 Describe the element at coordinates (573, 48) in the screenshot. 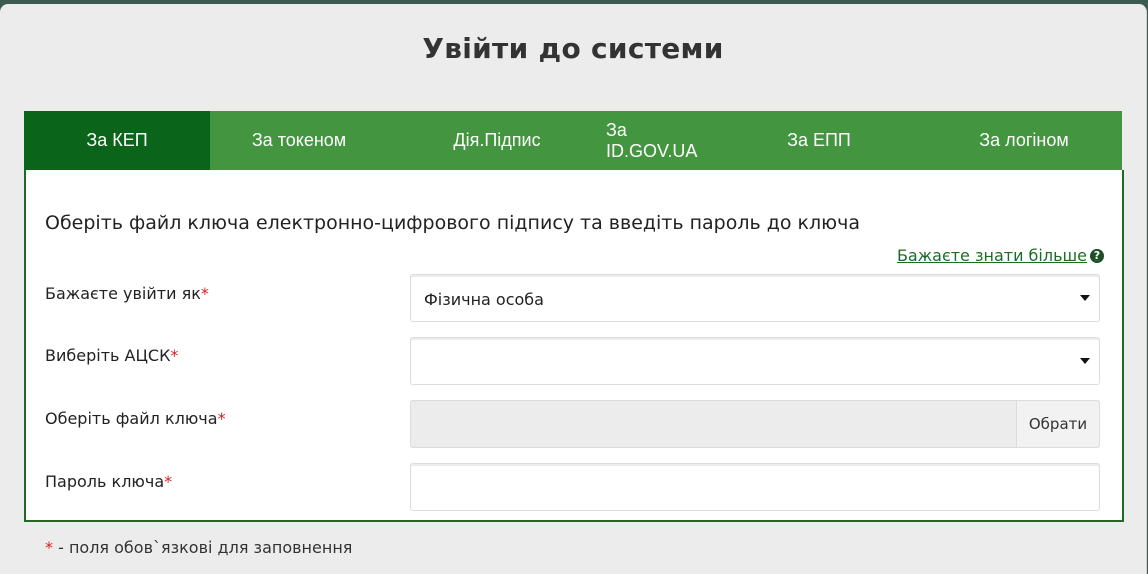

I see `page-title: Увійти до системи` at that location.